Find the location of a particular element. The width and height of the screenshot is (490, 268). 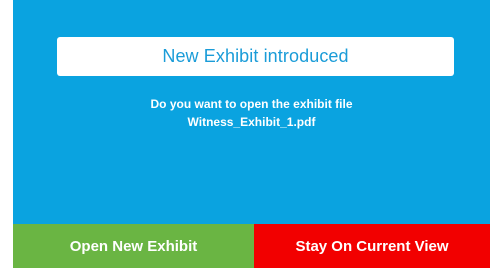

open-new-exhibit-button: Open New Exhibit is located at coordinates (133, 246).